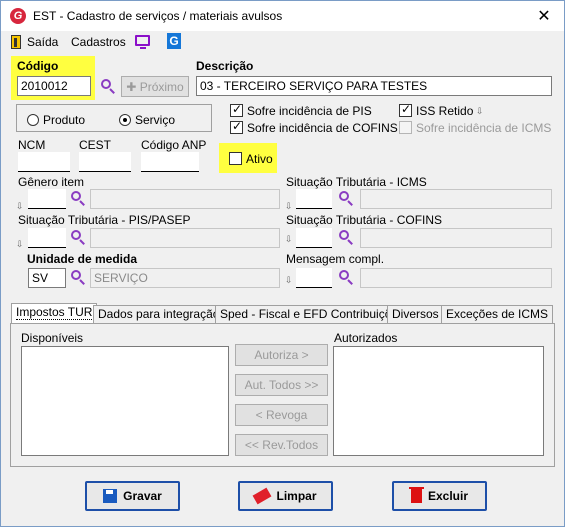  Describe the element at coordinates (346, 198) in the screenshot. I see `sit-icms-search-icon` at that location.